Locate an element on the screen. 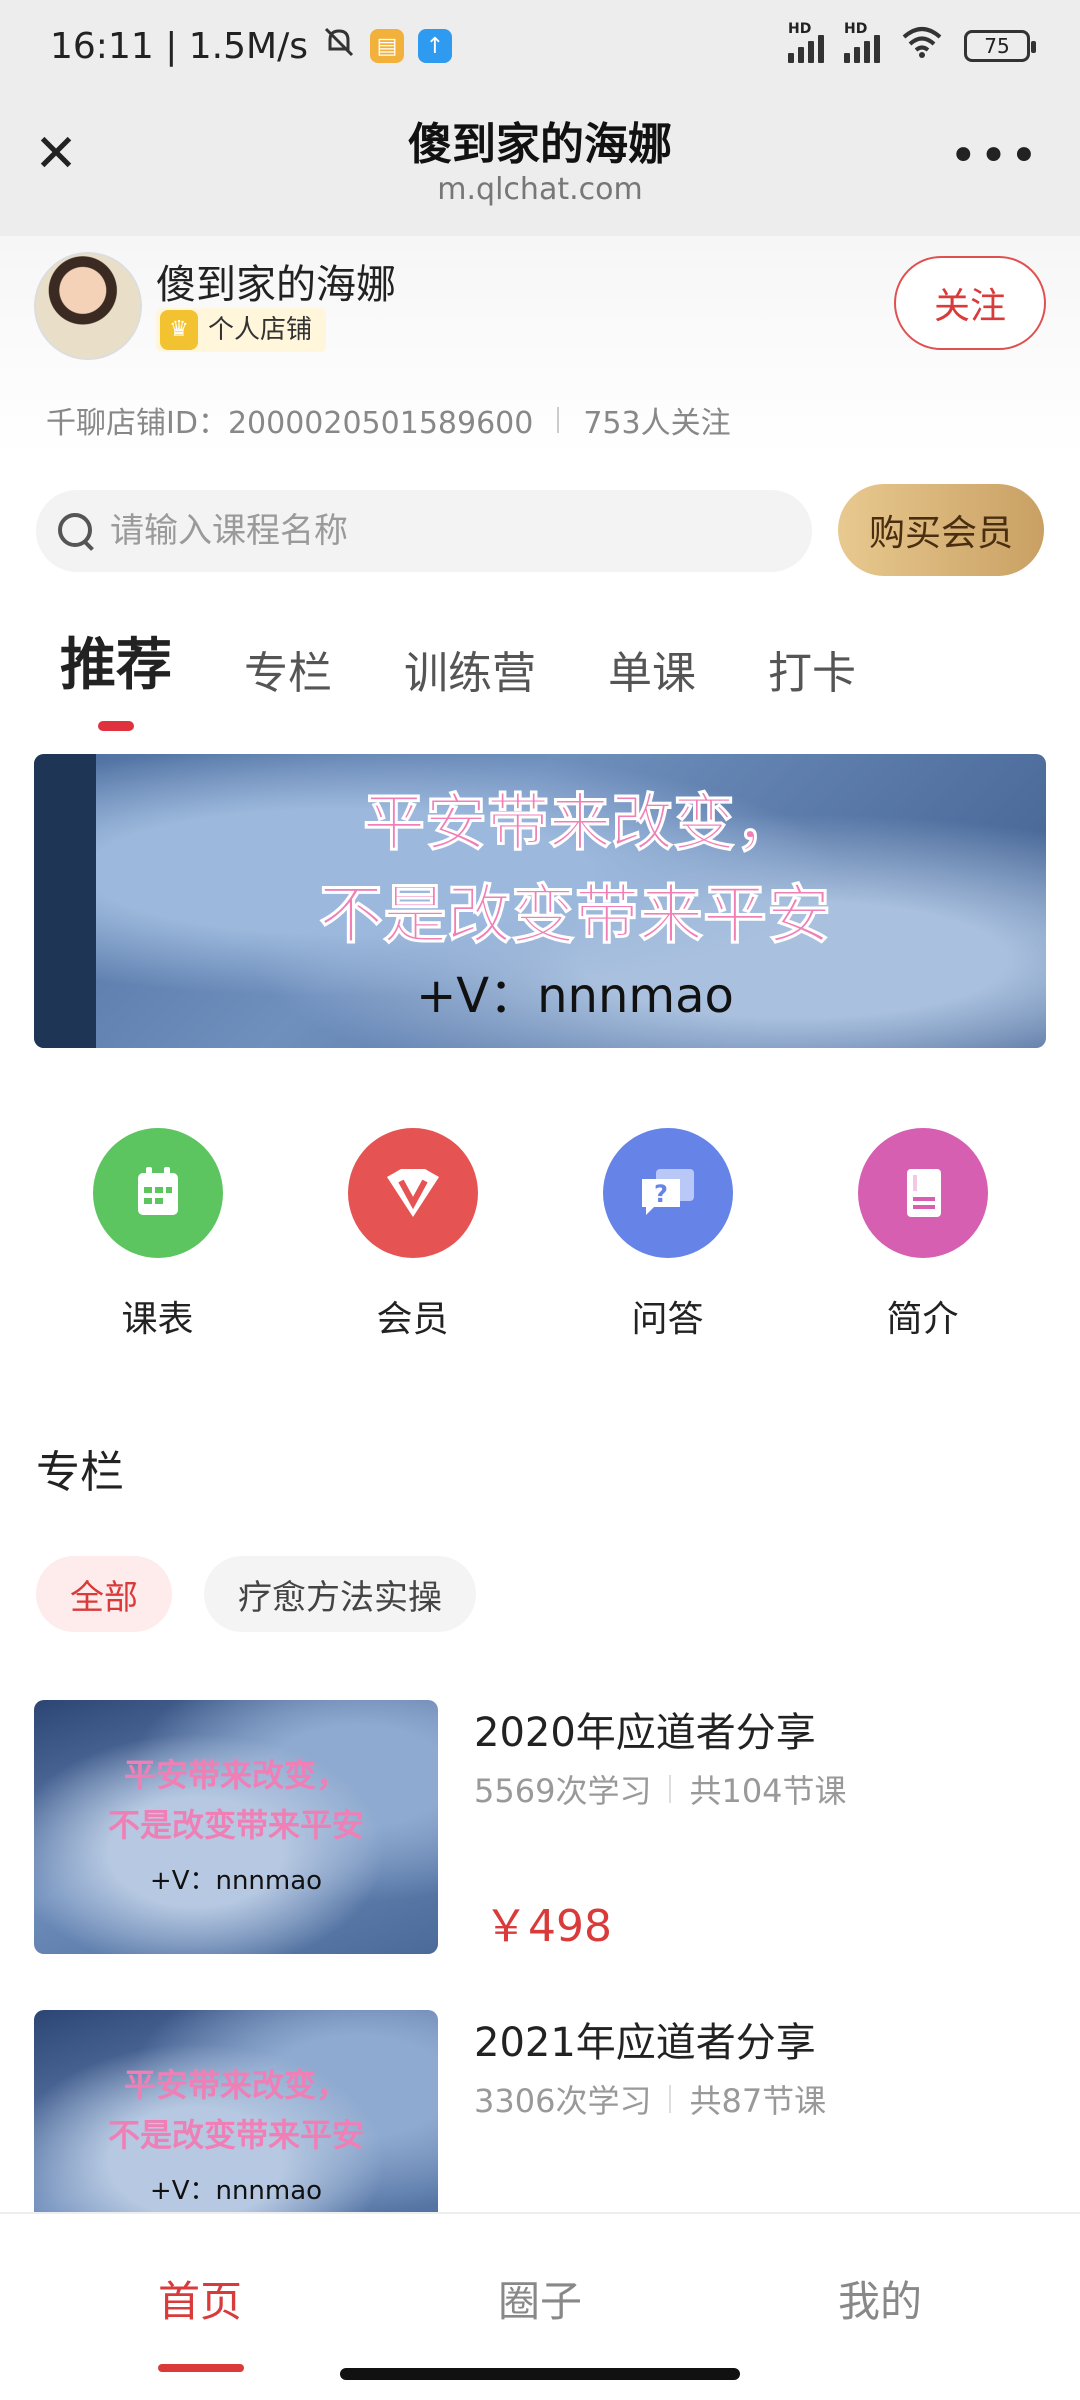 The width and height of the screenshot is (1080, 2400). shop-type-badge: ♛ 个人店铺 is located at coordinates (241, 330).